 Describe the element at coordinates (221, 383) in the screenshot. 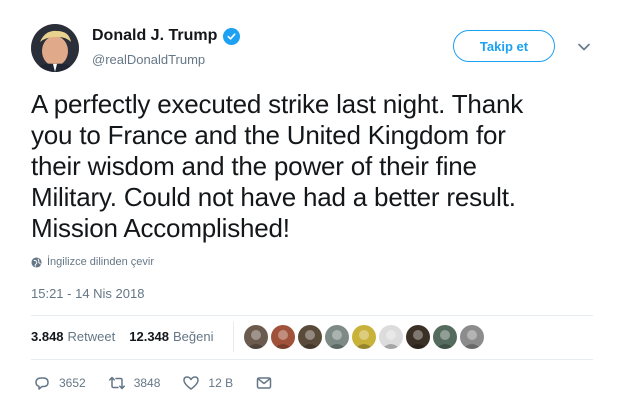

I see `like-count: 12 B` at that location.